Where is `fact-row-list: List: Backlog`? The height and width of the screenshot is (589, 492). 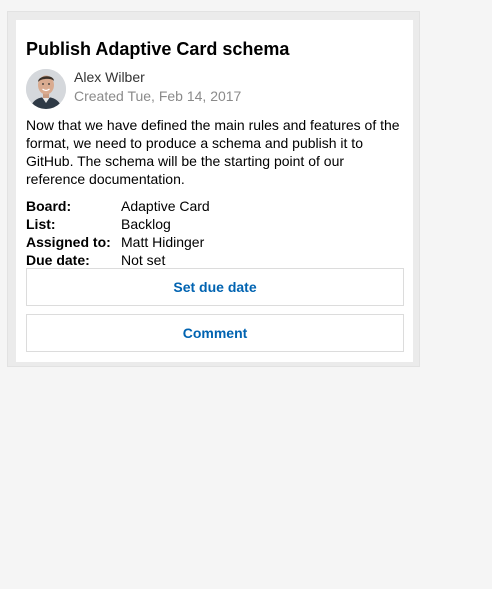 fact-row-list: List: Backlog is located at coordinates (118, 224).